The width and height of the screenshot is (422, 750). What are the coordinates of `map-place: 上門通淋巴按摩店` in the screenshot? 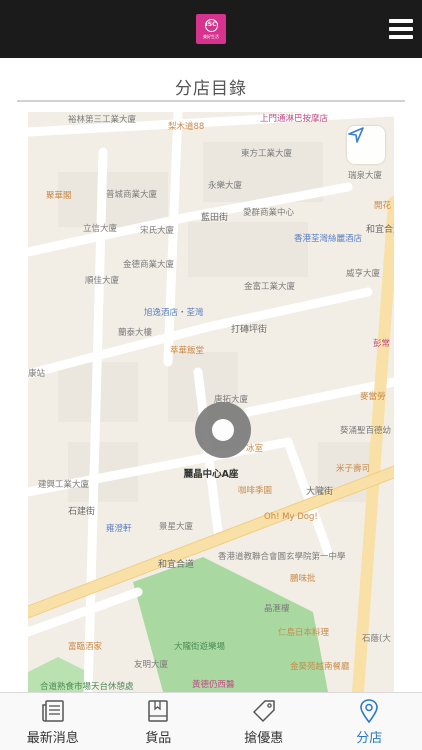 It's located at (294, 119).